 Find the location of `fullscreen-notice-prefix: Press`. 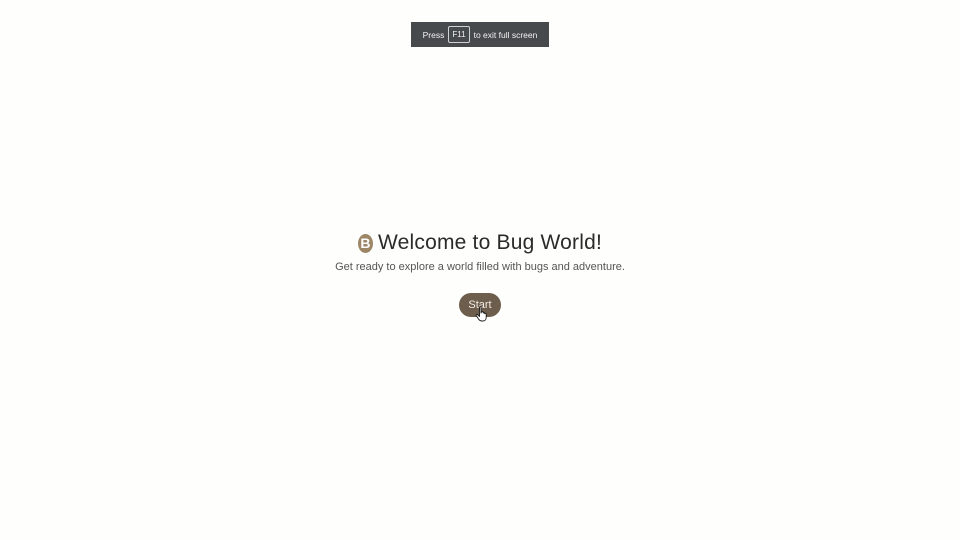

fullscreen-notice-prefix: Press is located at coordinates (433, 34).